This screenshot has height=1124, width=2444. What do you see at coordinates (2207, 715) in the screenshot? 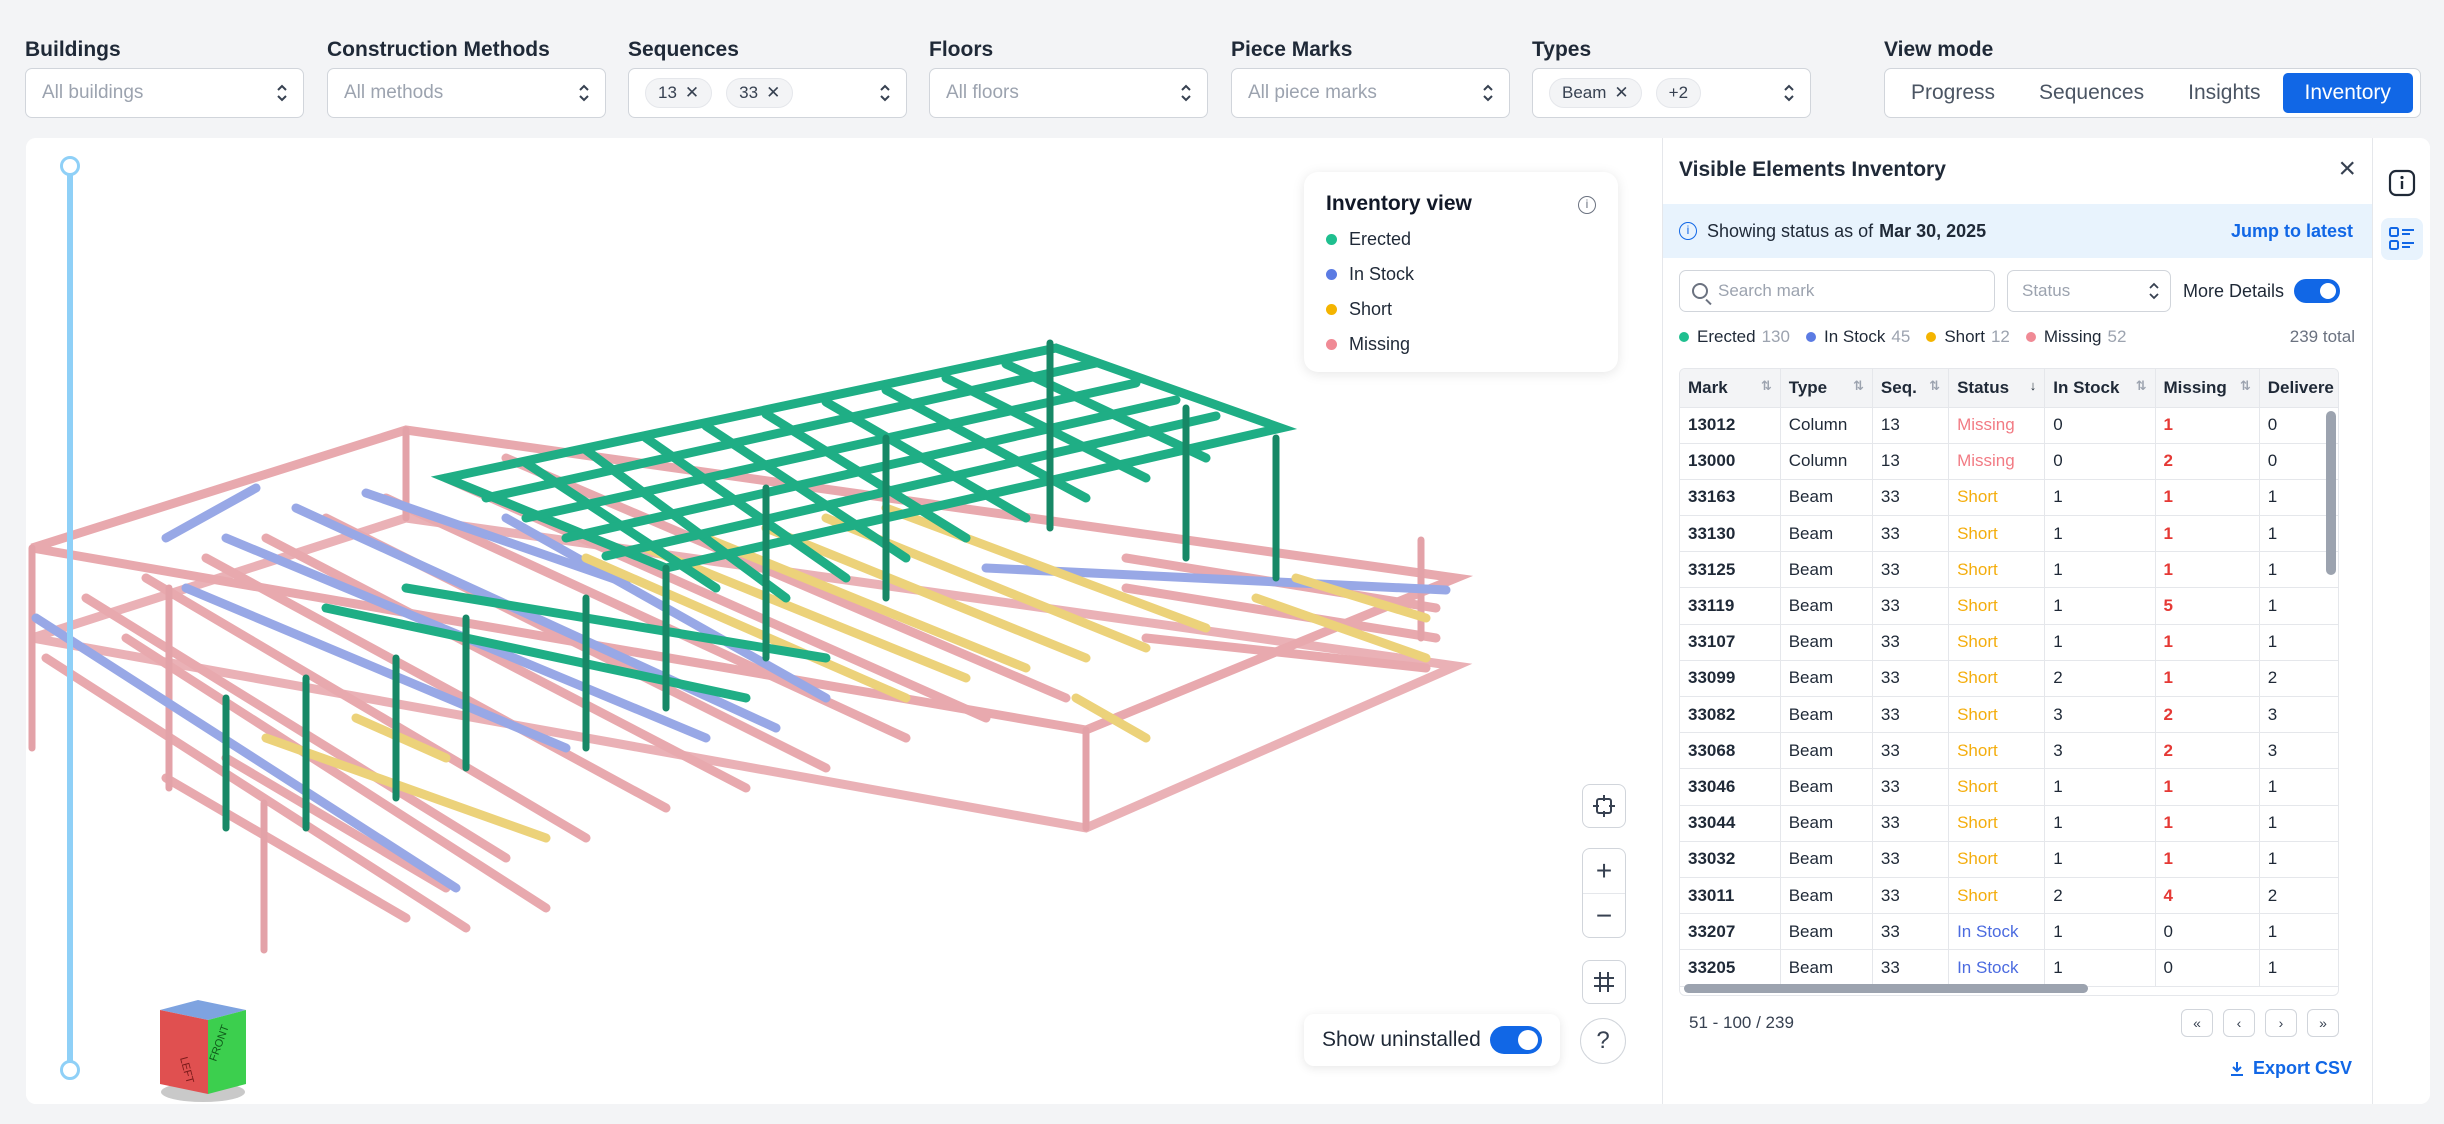
I see `missing-cell: 2` at bounding box center [2207, 715].